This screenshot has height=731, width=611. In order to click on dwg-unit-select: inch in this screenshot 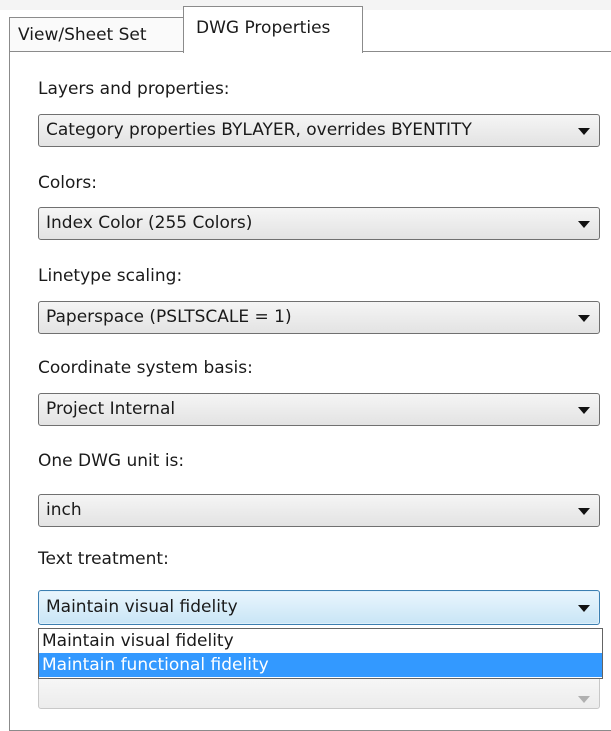, I will do `click(319, 510)`.